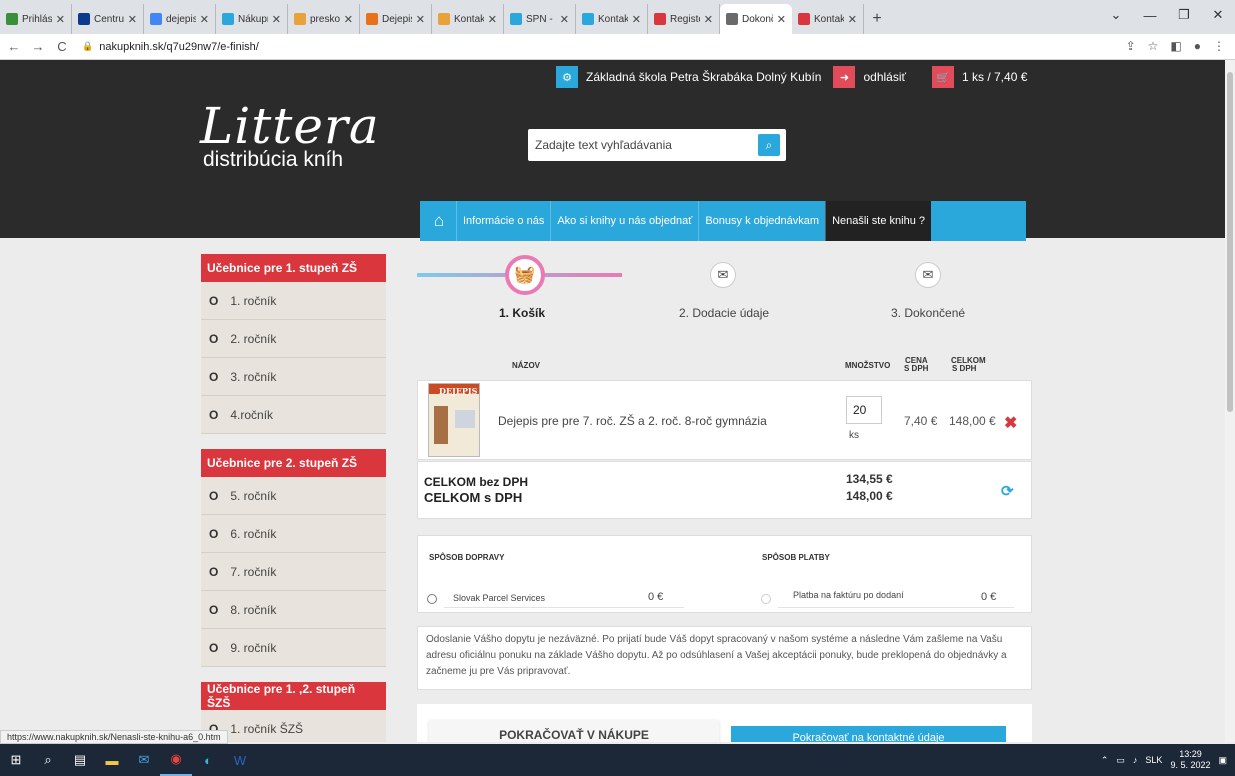  Describe the element at coordinates (1230, 242) in the screenshot. I see `scrollbar-thumb` at that location.